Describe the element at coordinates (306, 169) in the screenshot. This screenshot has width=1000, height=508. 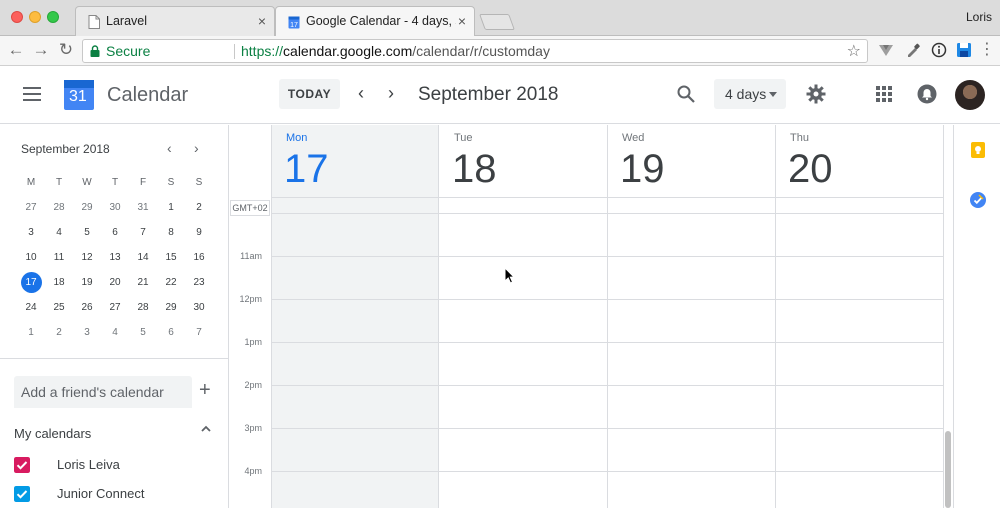
I see `day-number: 17` at that location.